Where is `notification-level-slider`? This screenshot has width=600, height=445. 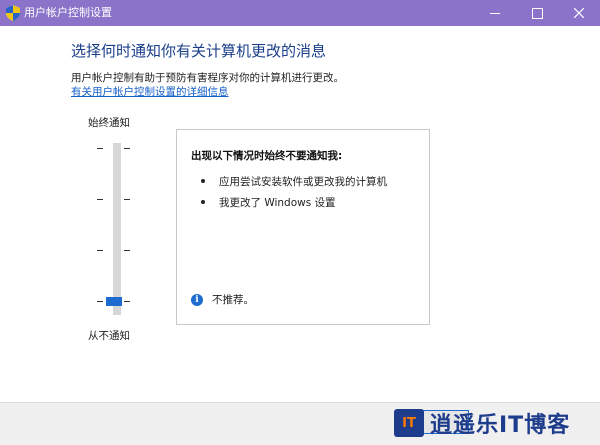 notification-level-slider is located at coordinates (117, 229).